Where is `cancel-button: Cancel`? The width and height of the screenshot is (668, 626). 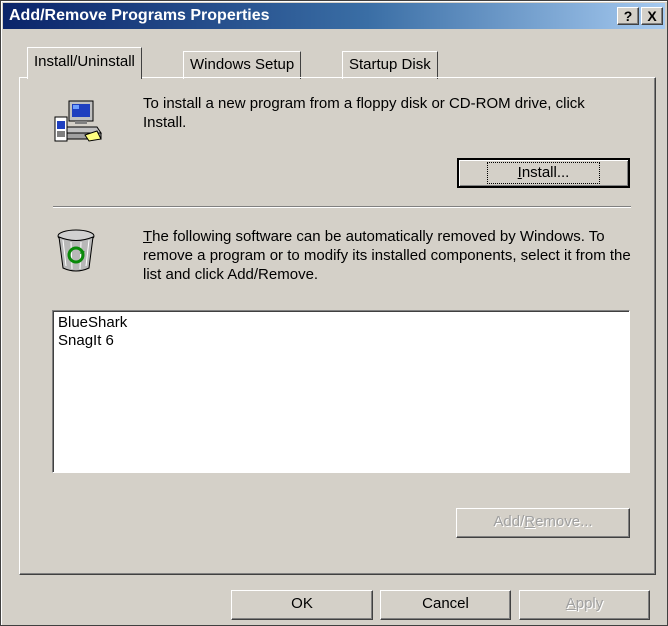 cancel-button: Cancel is located at coordinates (445, 605).